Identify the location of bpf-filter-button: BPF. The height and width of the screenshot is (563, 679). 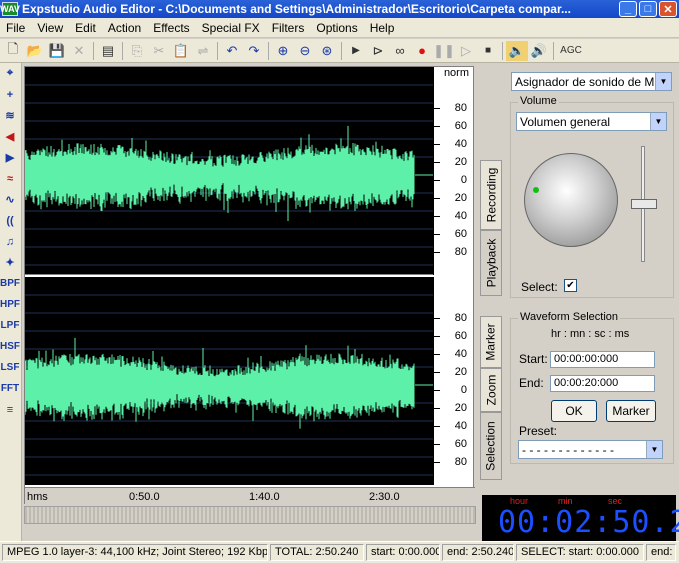
(10, 283).